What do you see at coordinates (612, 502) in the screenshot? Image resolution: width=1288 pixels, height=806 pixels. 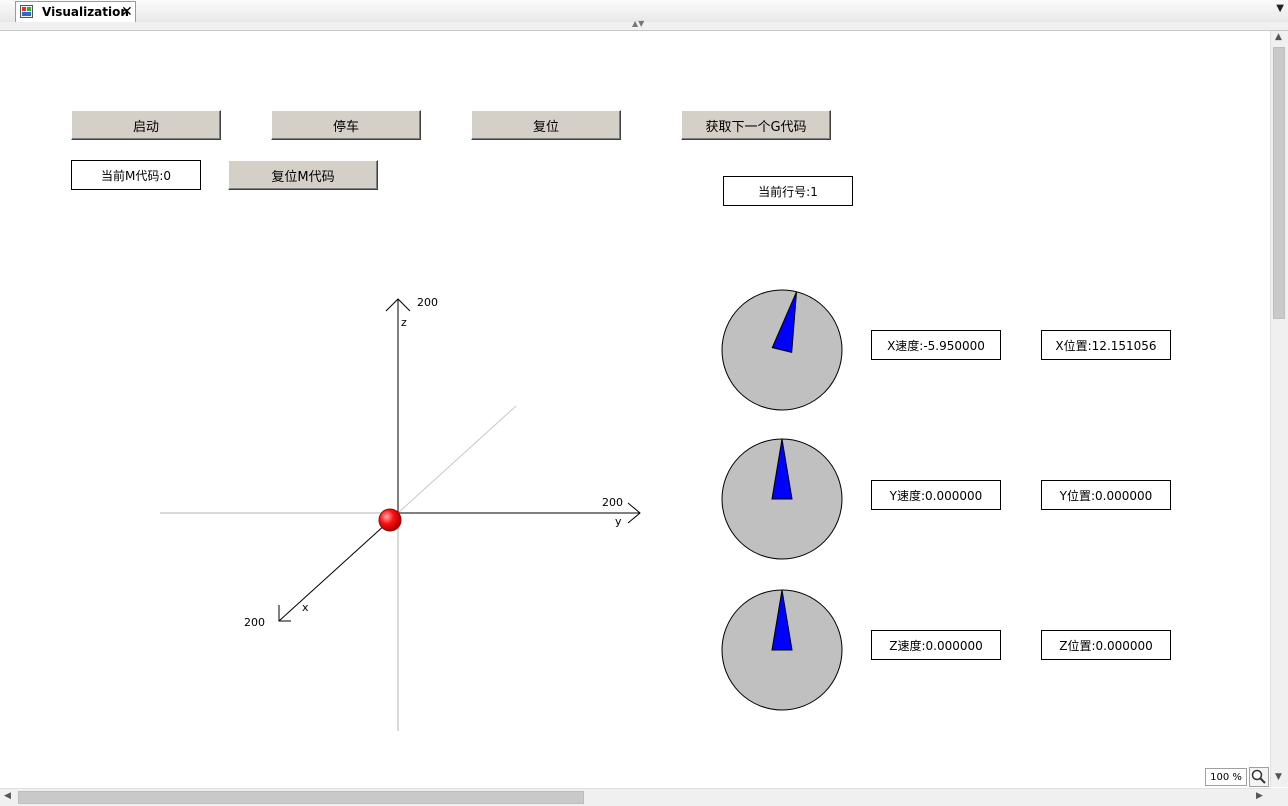 I see `y-axis-max-label: 200` at bounding box center [612, 502].